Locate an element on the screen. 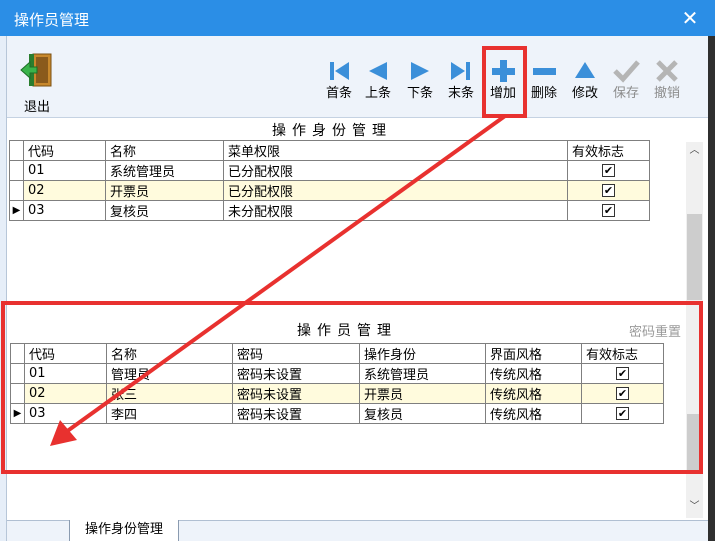  last-record-label: 末条 is located at coordinates (460, 93).